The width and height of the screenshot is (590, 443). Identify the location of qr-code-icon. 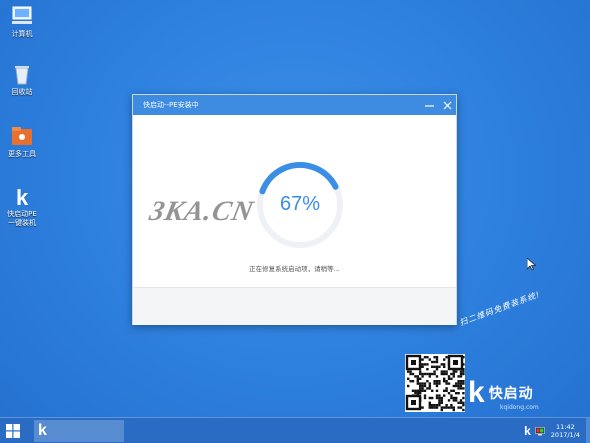
(435, 383).